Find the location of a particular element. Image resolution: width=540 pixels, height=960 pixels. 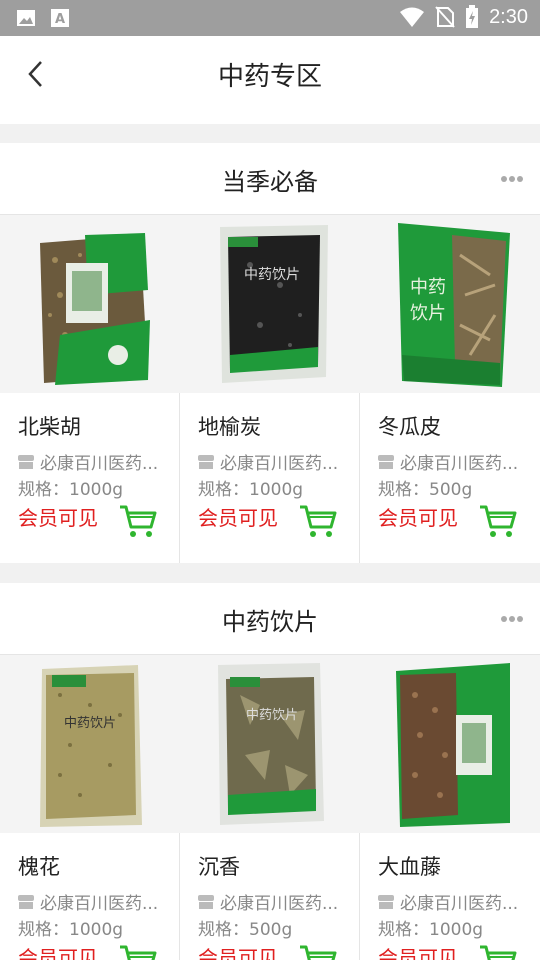

svg-text: 中药 is located at coordinates (428, 287).